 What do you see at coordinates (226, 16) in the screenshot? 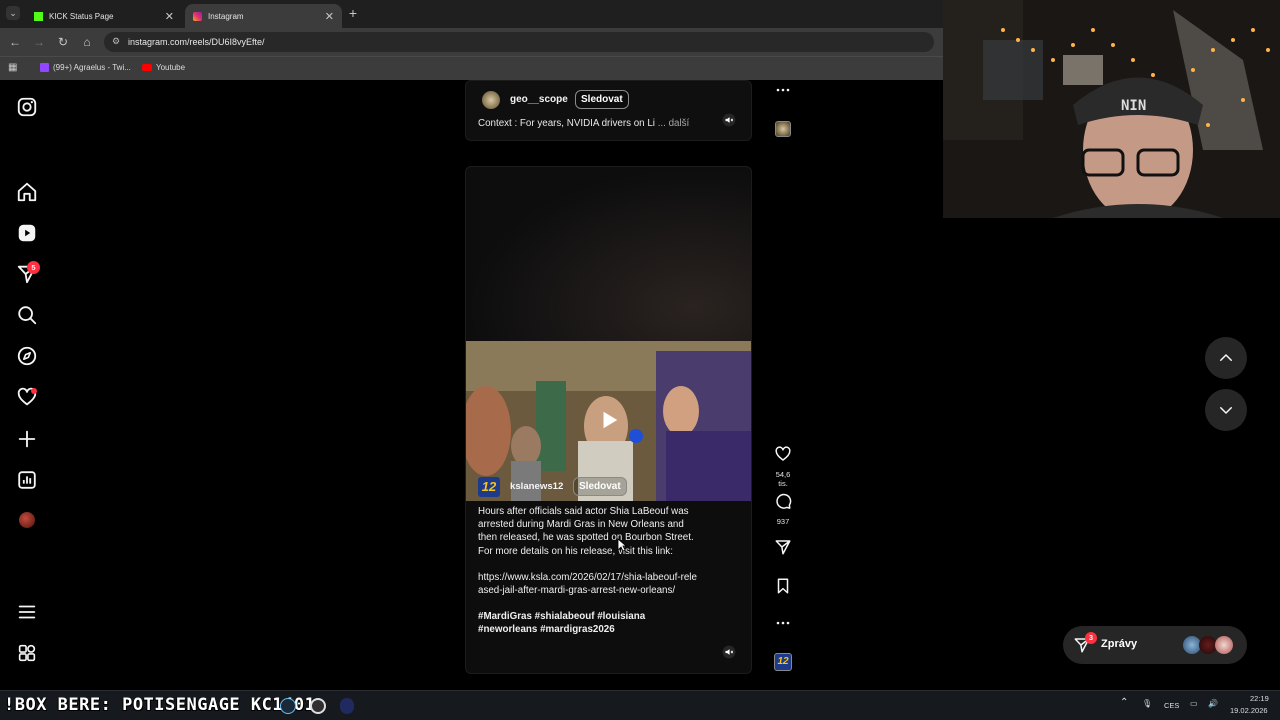
I see `tab-label: Instagram` at bounding box center [226, 16].